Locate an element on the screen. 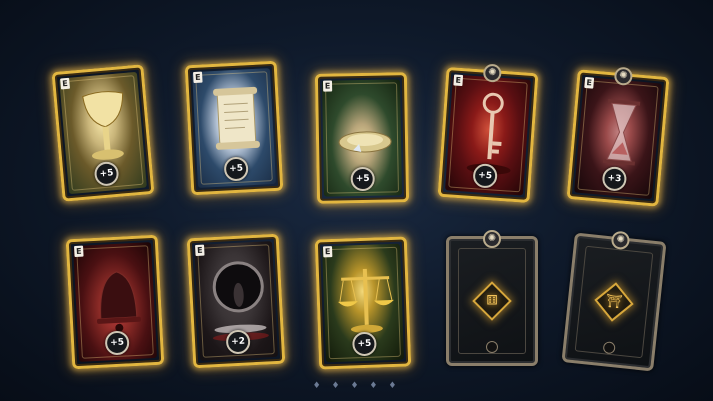 This screenshot has height=401, width=713. card-ancient-scroll: E +5 is located at coordinates (234, 128).